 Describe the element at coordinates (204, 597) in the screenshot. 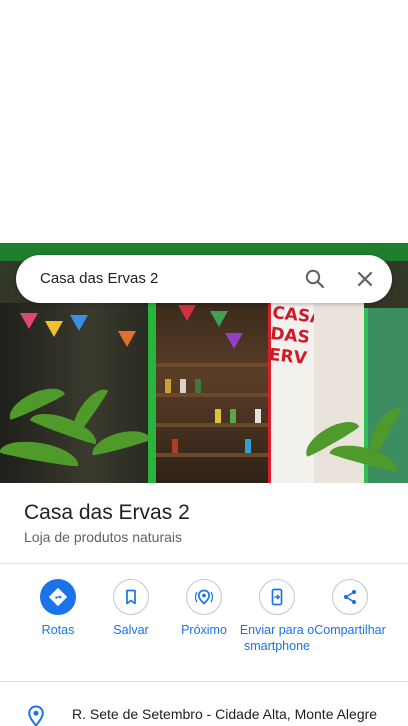

I see `nearby-icon` at that location.